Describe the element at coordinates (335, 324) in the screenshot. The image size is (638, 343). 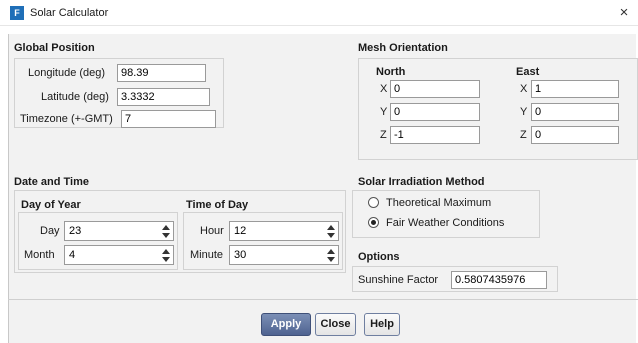
I see `close-button: Close` at that location.